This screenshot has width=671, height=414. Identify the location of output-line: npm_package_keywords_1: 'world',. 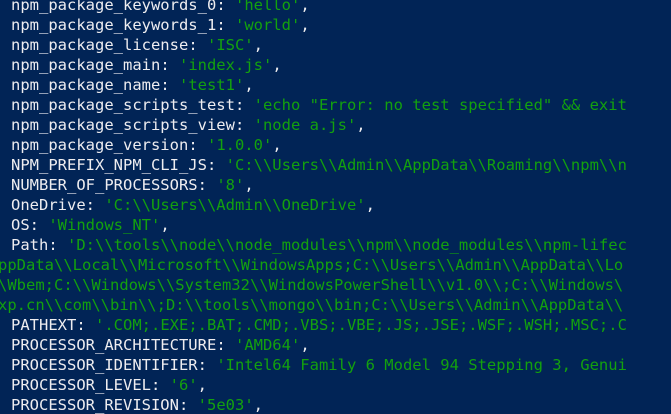
(160, 25).